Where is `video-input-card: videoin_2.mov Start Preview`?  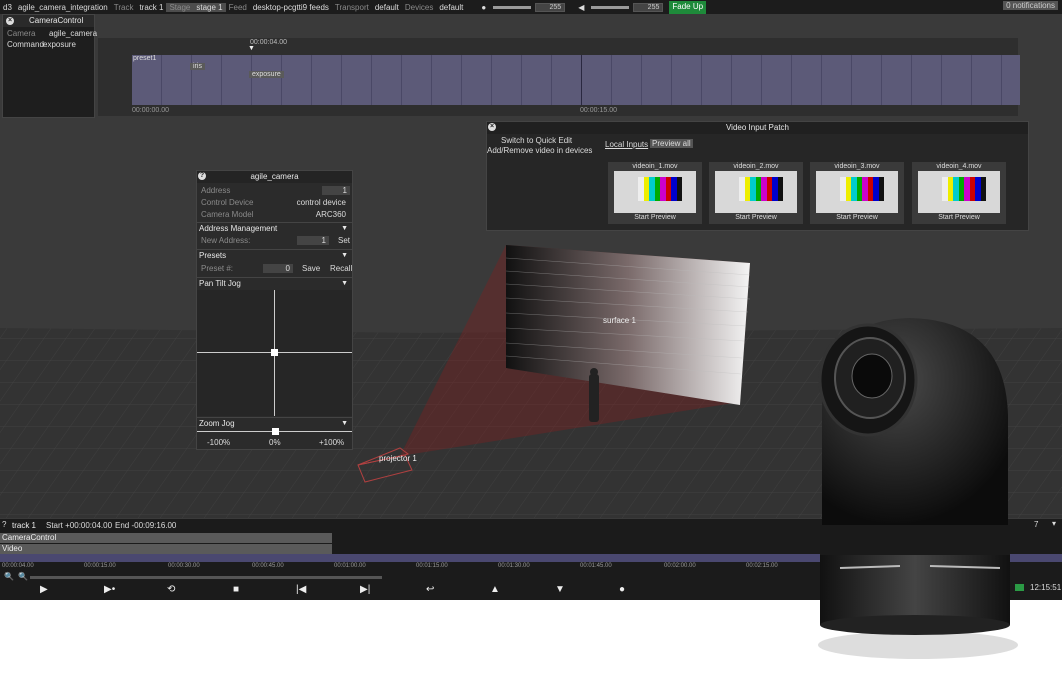 video-input-card: videoin_2.mov Start Preview is located at coordinates (756, 193).